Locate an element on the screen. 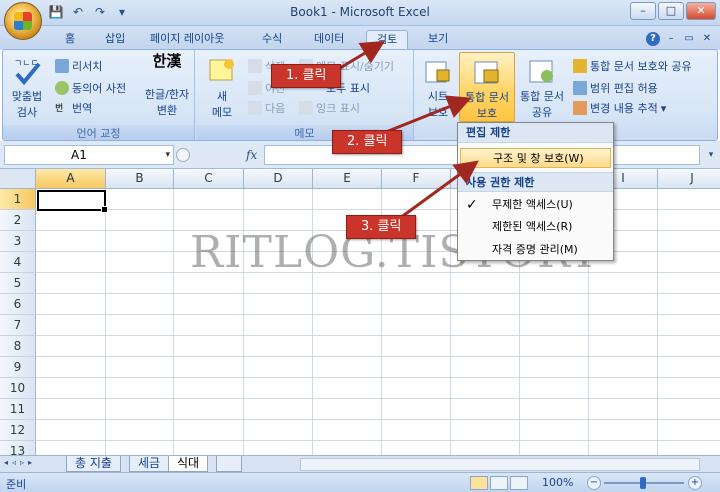 The image size is (720, 492). formula-handle-icon is located at coordinates (183, 155).